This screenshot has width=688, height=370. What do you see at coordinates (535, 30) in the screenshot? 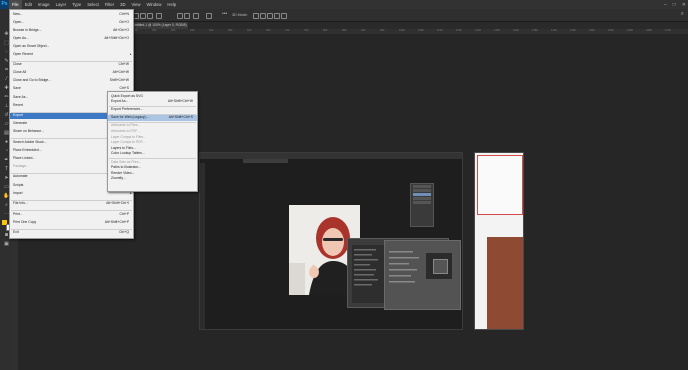
I see `ruler-tick: 1350` at bounding box center [535, 30].